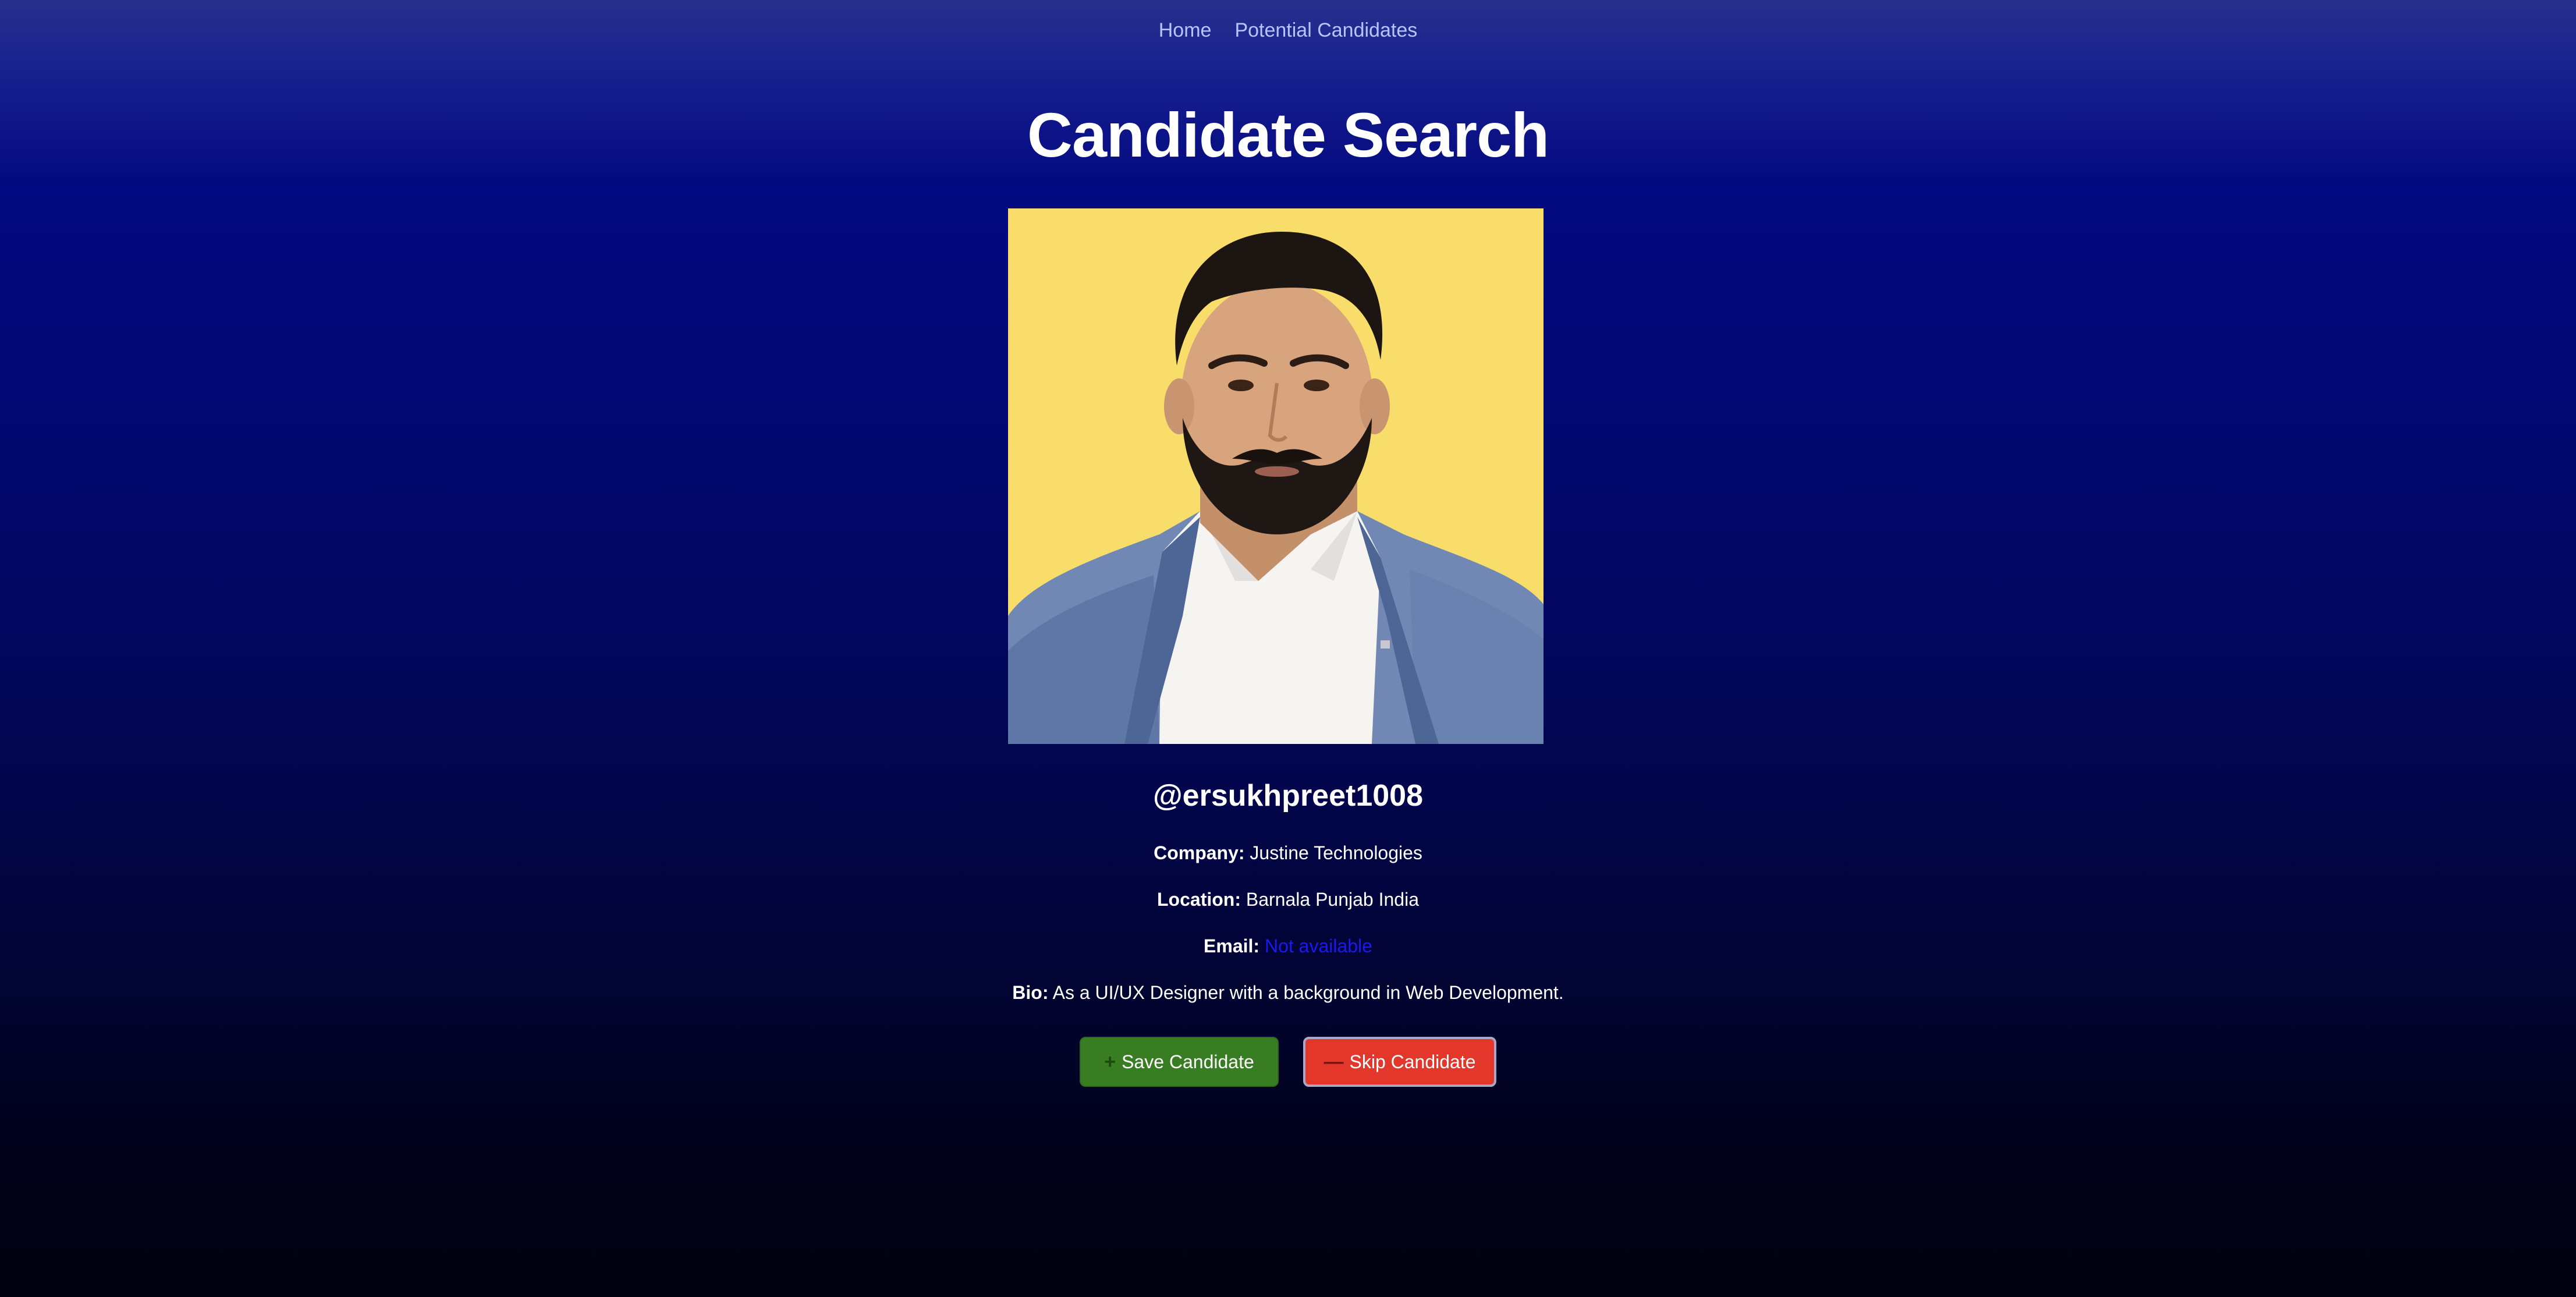 The width and height of the screenshot is (2576, 1297). Describe the element at coordinates (1288, 796) in the screenshot. I see `candidate-username: @ersukhpreet1008` at that location.